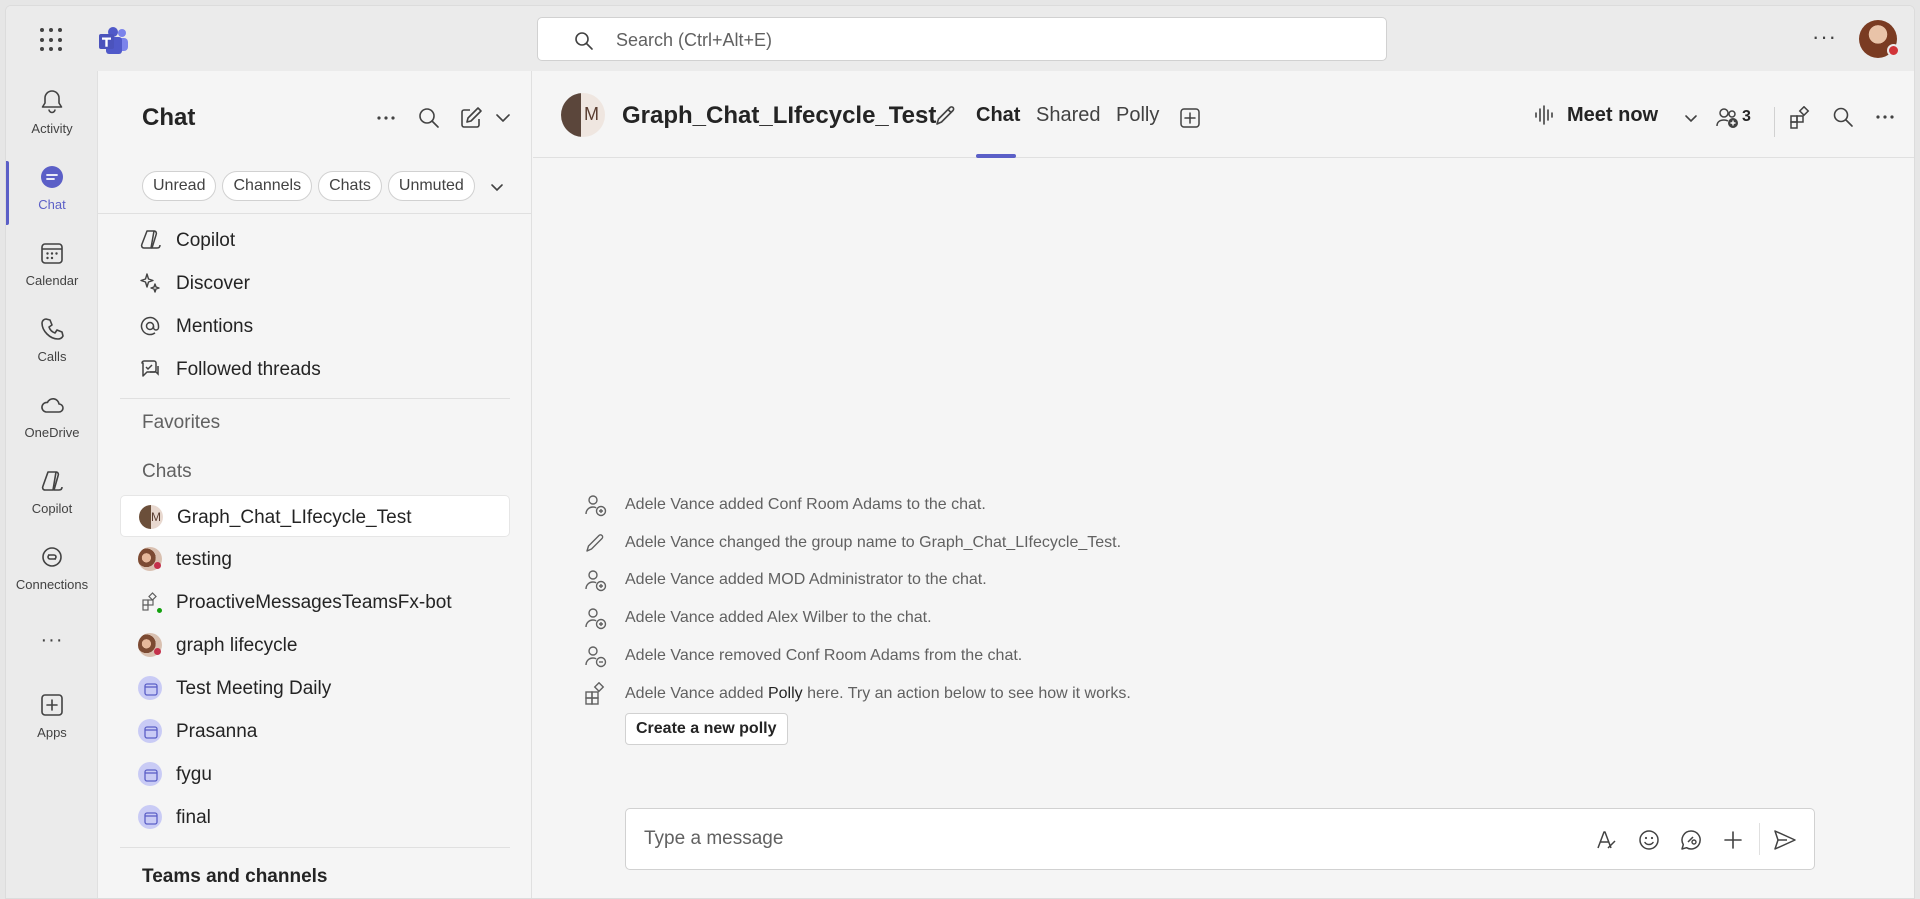 The image size is (1920, 899). Describe the element at coordinates (315, 645) in the screenshot. I see `chat-item-graph-lifecycle: graph lifecycle` at that location.